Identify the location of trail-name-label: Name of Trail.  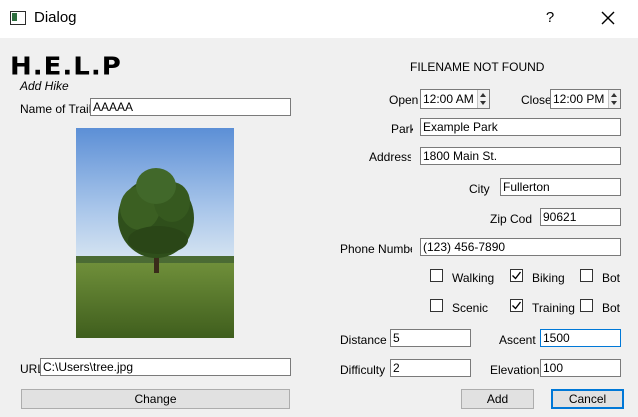
(55, 109).